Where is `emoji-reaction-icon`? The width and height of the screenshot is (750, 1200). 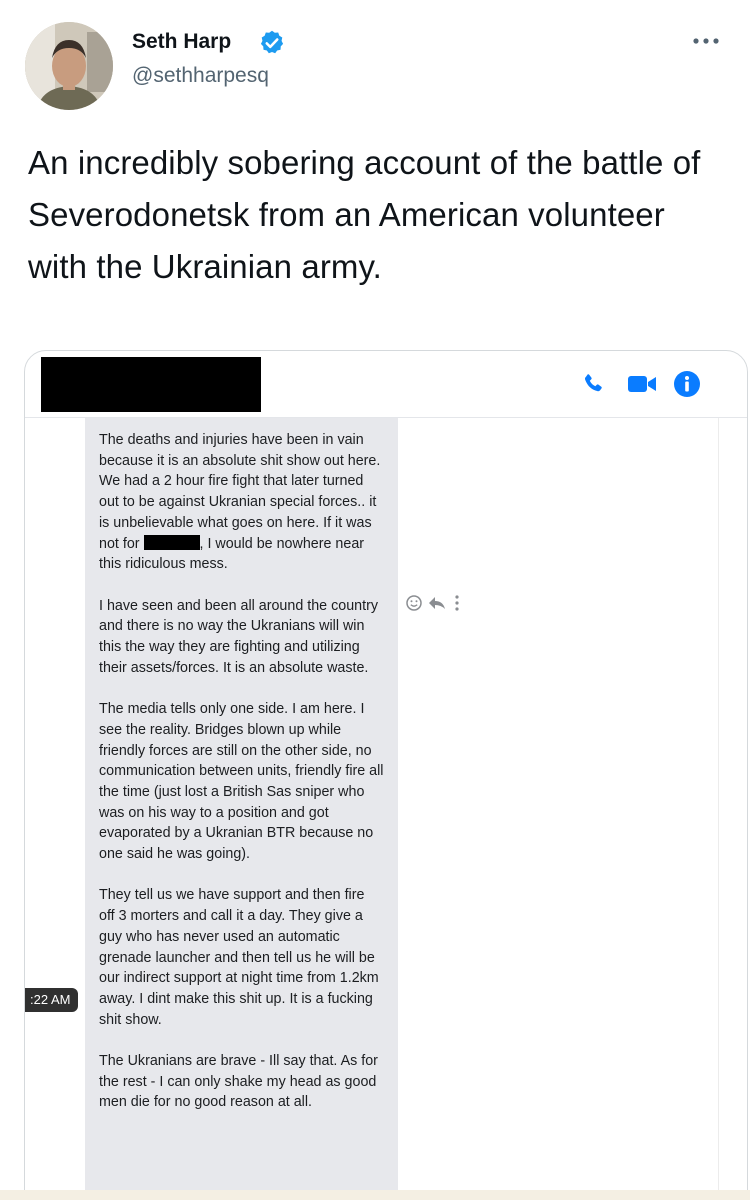
emoji-reaction-icon is located at coordinates (414, 605).